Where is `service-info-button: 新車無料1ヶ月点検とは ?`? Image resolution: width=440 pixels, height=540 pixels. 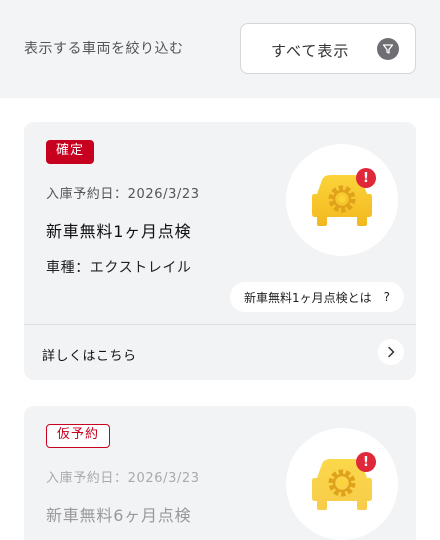
service-info-button: 新車無料1ヶ月点検とは ? is located at coordinates (316, 297).